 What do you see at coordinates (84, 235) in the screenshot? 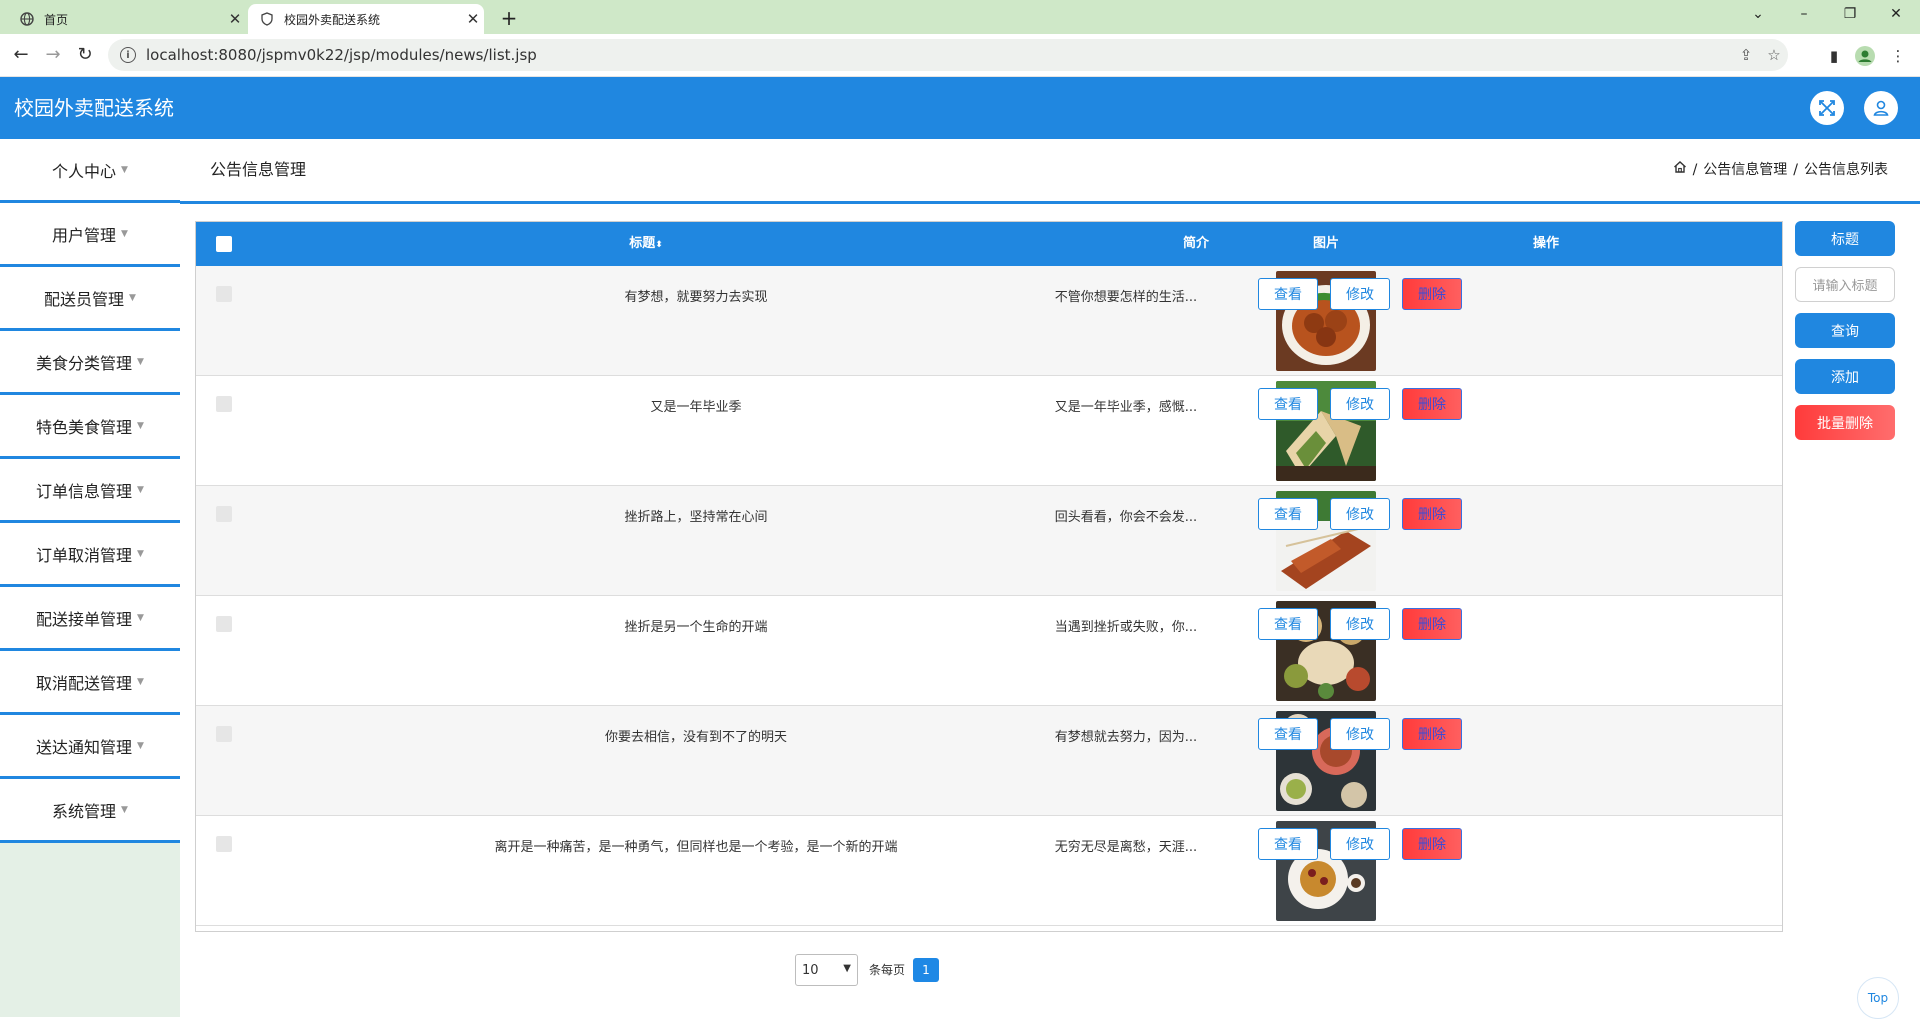
I see `sidebar-item-label: 用户管理` at bounding box center [84, 235].